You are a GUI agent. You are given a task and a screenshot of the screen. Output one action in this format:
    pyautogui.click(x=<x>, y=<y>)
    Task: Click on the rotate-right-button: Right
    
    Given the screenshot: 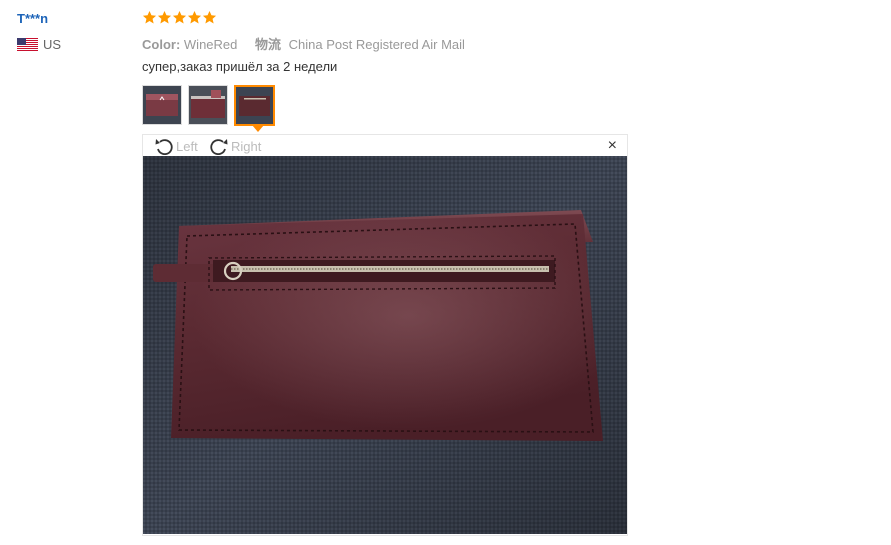 What is the action you would take?
    pyautogui.click(x=235, y=146)
    